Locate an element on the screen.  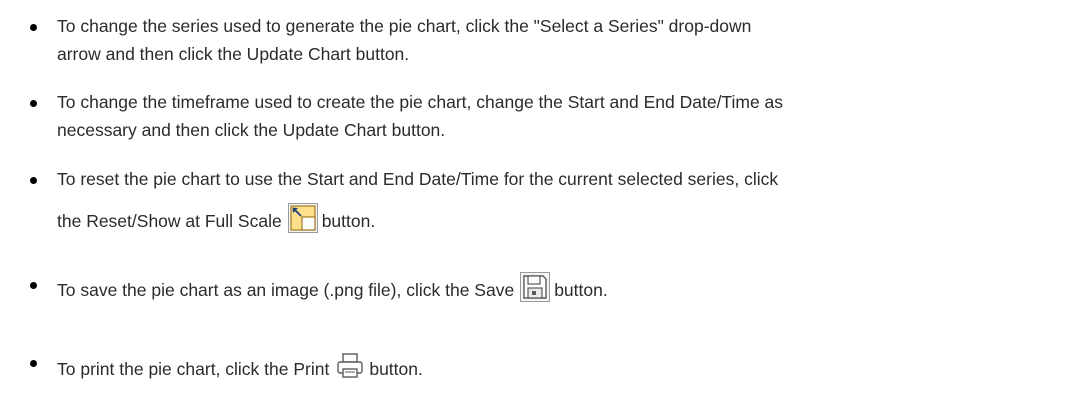
print-icon is located at coordinates (350, 366).